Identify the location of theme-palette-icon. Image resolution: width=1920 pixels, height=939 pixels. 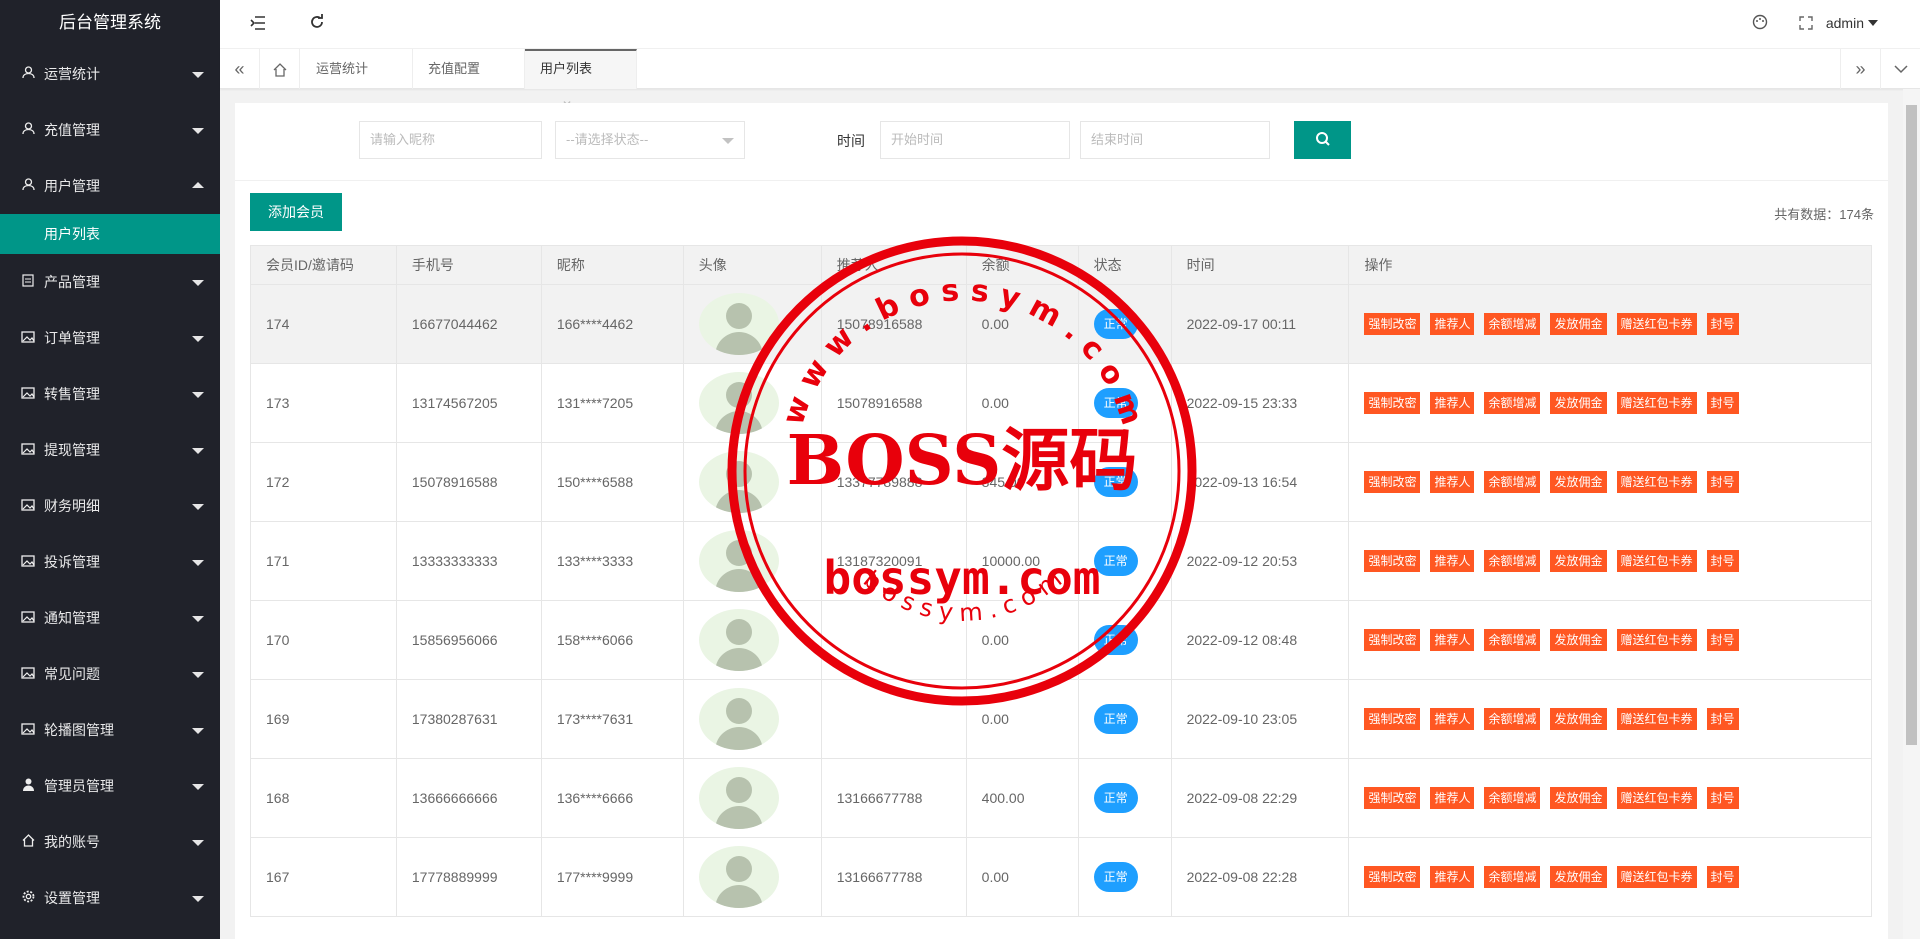
(1760, 24).